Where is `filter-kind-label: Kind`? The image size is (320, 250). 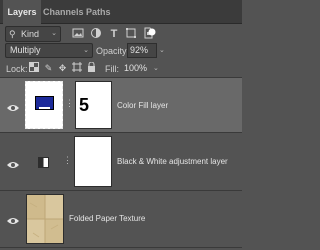
filter-kind-label: Kind is located at coordinates (30, 34).